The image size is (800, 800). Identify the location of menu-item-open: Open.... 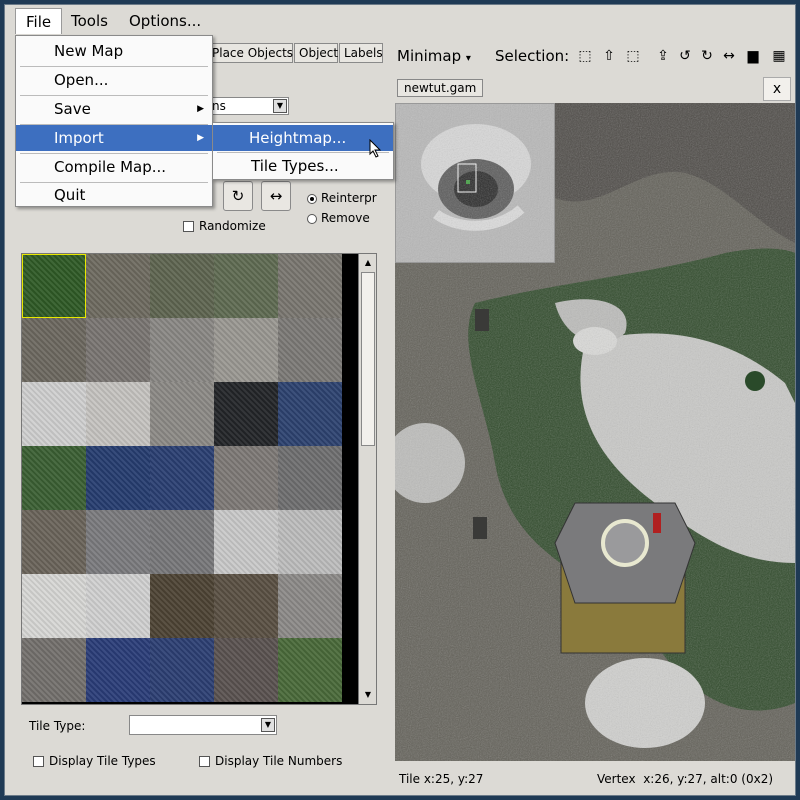
(114, 80).